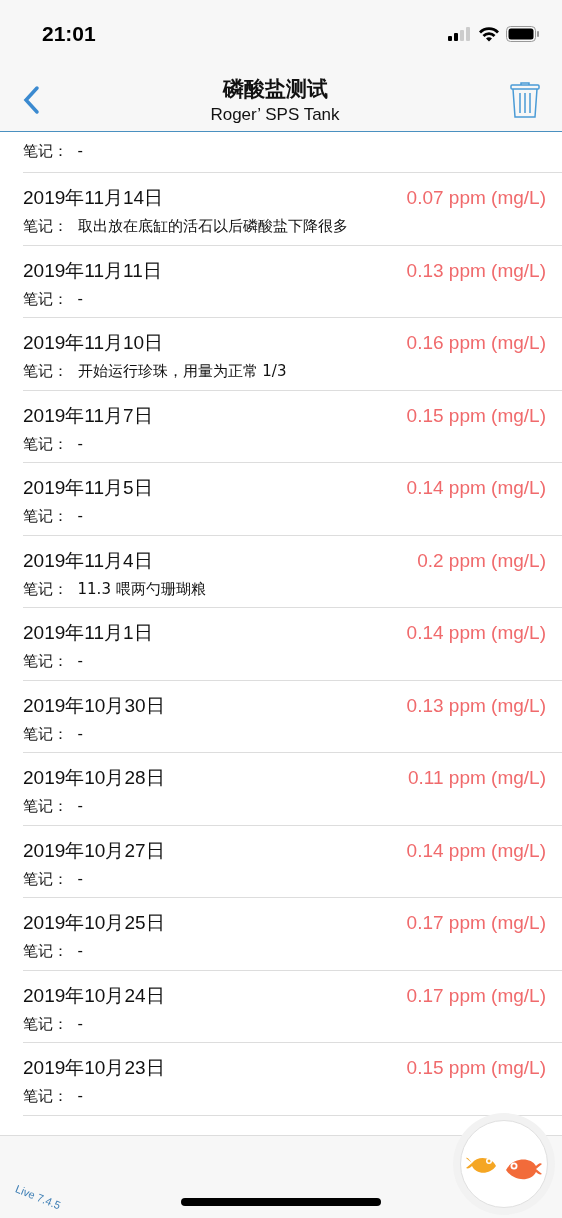 This screenshot has width=562, height=1218. What do you see at coordinates (186, 226) in the screenshot?
I see `note-text: 笔记： 取出放在底缸的活石以后磷酸盐下降很多` at bounding box center [186, 226].